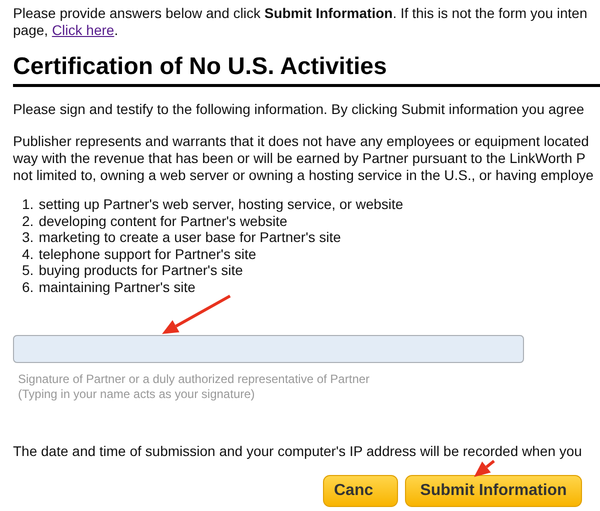 The image size is (600, 511). Describe the element at coordinates (304, 158) in the screenshot. I see `statement-text: Publisher represents and warrants that it does not have any employees or equipment located way with the revenue that has been or will be earned by Partner pursuant to the LinkWorth P not limited to, owning a web server or owning a hosting service in the U.S., or having employe` at that location.